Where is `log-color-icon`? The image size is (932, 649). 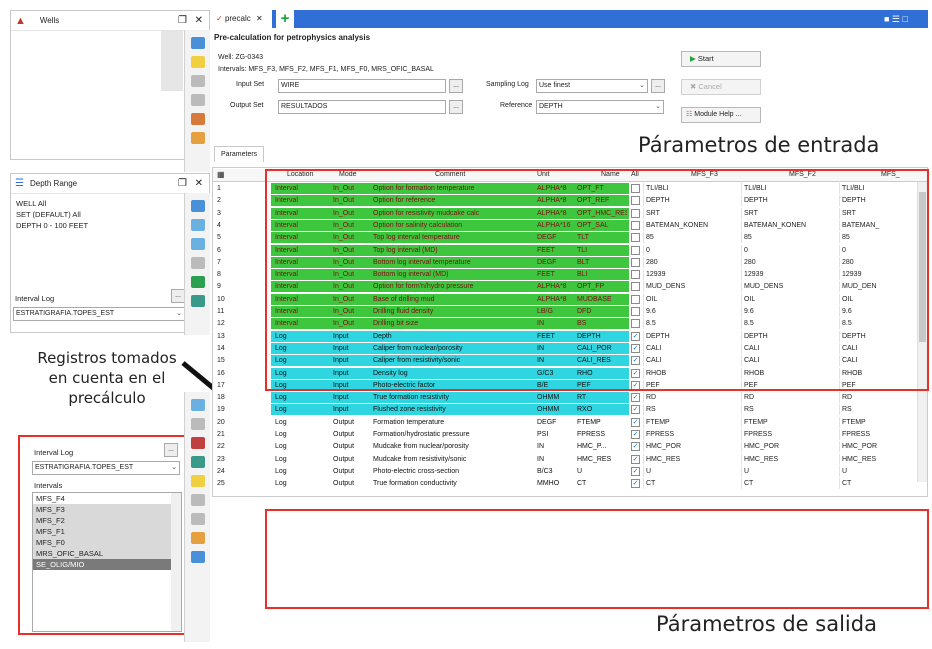
log-color-icon is located at coordinates (197, 282).